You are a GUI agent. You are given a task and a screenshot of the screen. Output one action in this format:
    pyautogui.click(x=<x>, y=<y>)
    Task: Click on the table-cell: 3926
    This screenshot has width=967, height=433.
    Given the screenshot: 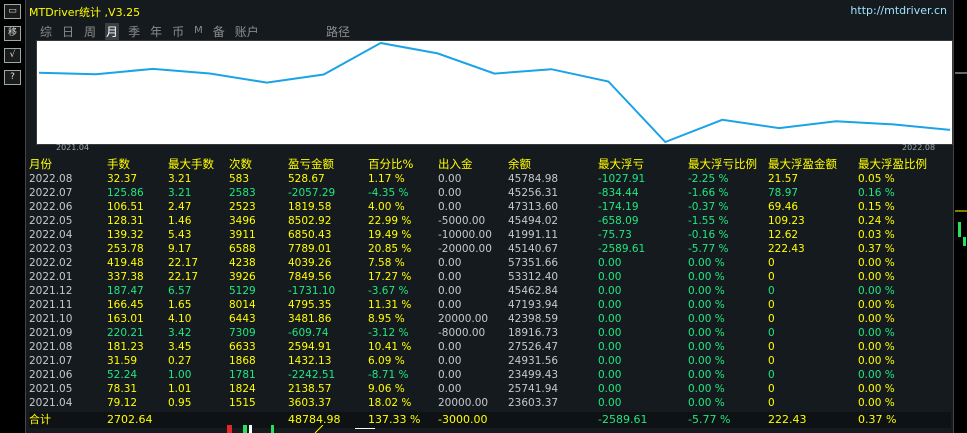 What is the action you would take?
    pyautogui.click(x=242, y=277)
    